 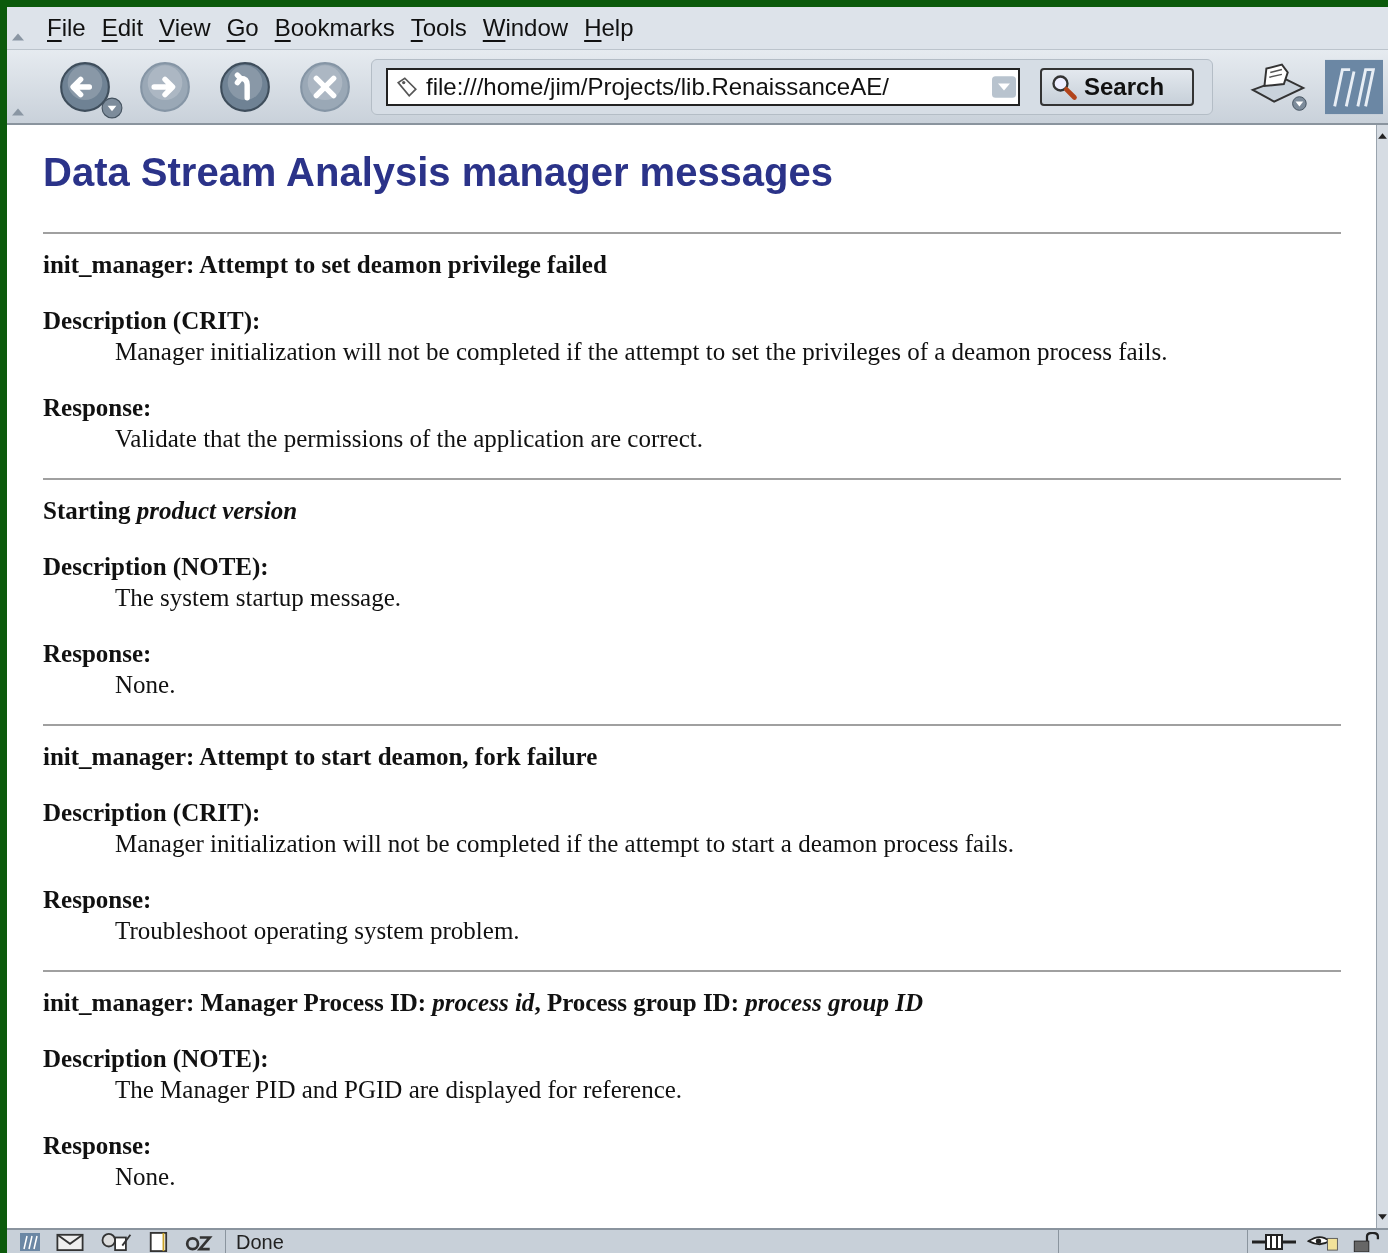 What do you see at coordinates (325, 265) in the screenshot?
I see `message-title: init_manager: Attempt to set deamon privilege failed` at bounding box center [325, 265].